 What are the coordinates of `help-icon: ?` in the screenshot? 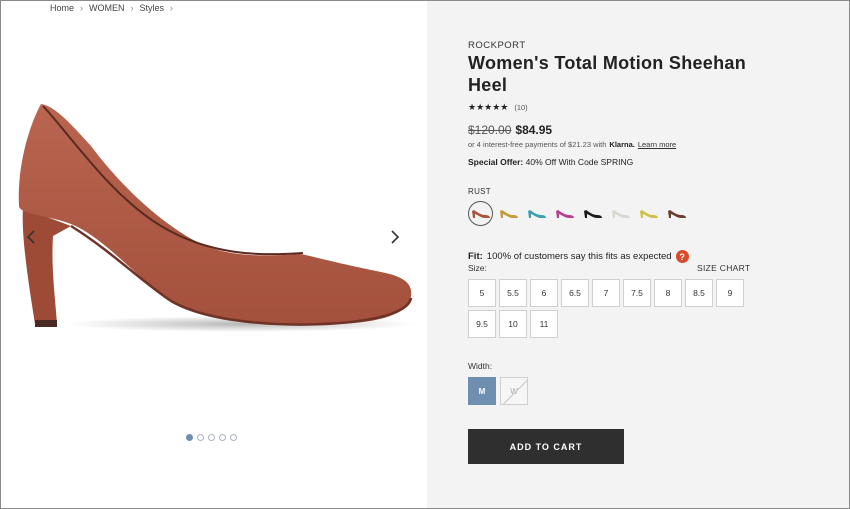 It's located at (682, 256).